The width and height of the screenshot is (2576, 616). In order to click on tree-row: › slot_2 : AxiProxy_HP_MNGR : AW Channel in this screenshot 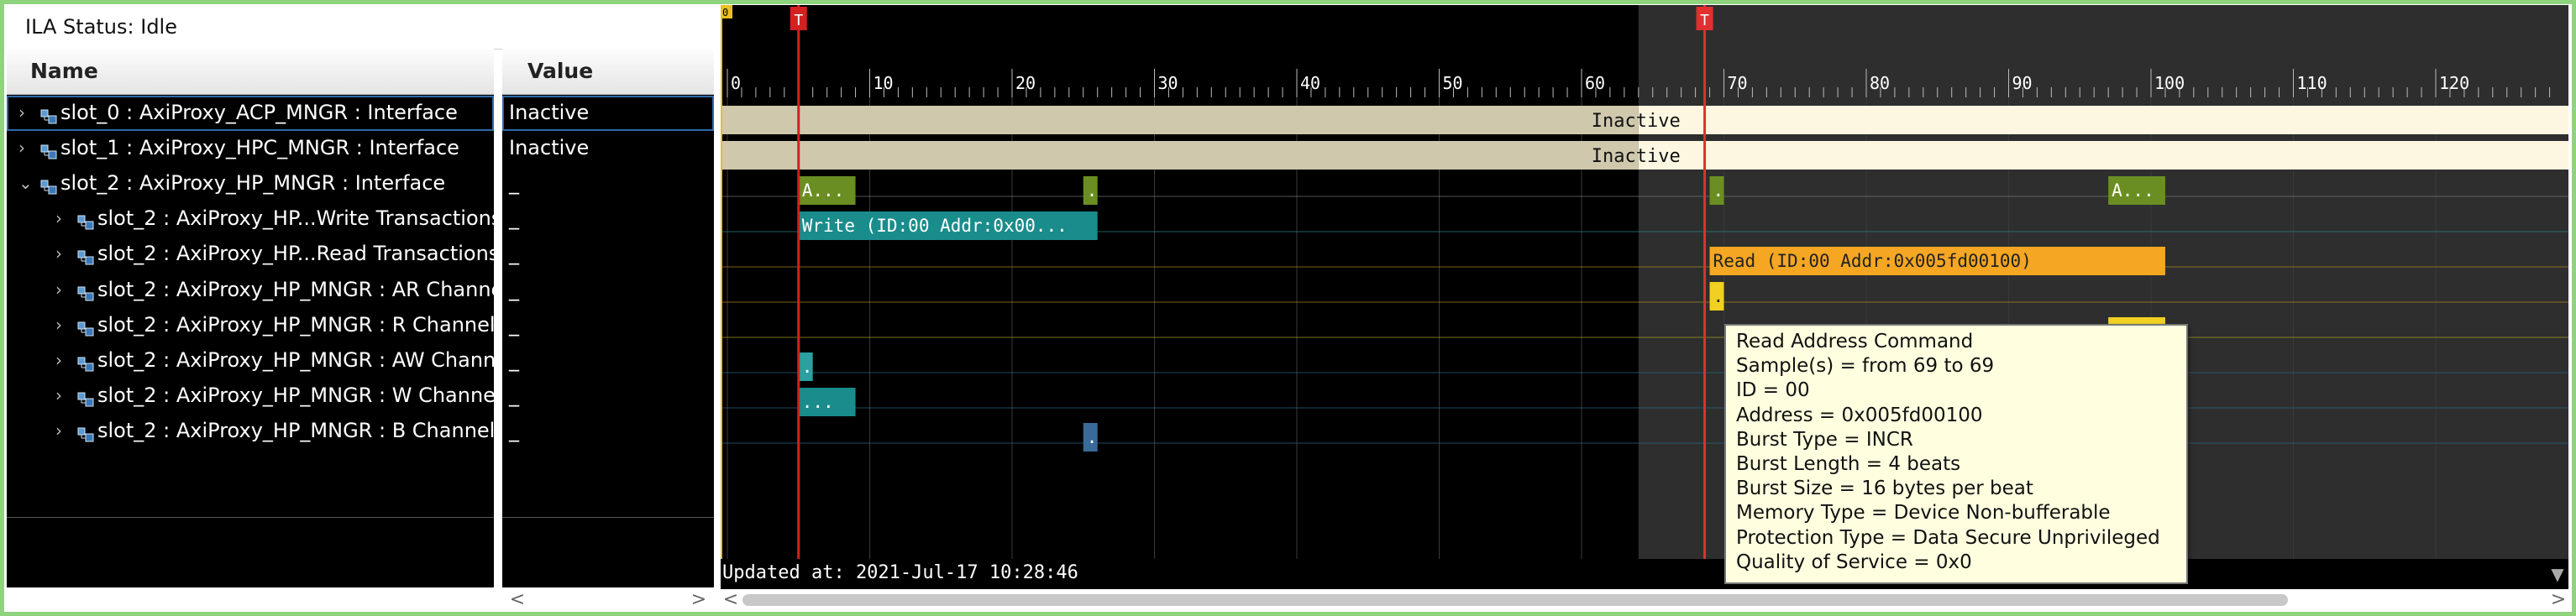, I will do `click(250, 360)`.